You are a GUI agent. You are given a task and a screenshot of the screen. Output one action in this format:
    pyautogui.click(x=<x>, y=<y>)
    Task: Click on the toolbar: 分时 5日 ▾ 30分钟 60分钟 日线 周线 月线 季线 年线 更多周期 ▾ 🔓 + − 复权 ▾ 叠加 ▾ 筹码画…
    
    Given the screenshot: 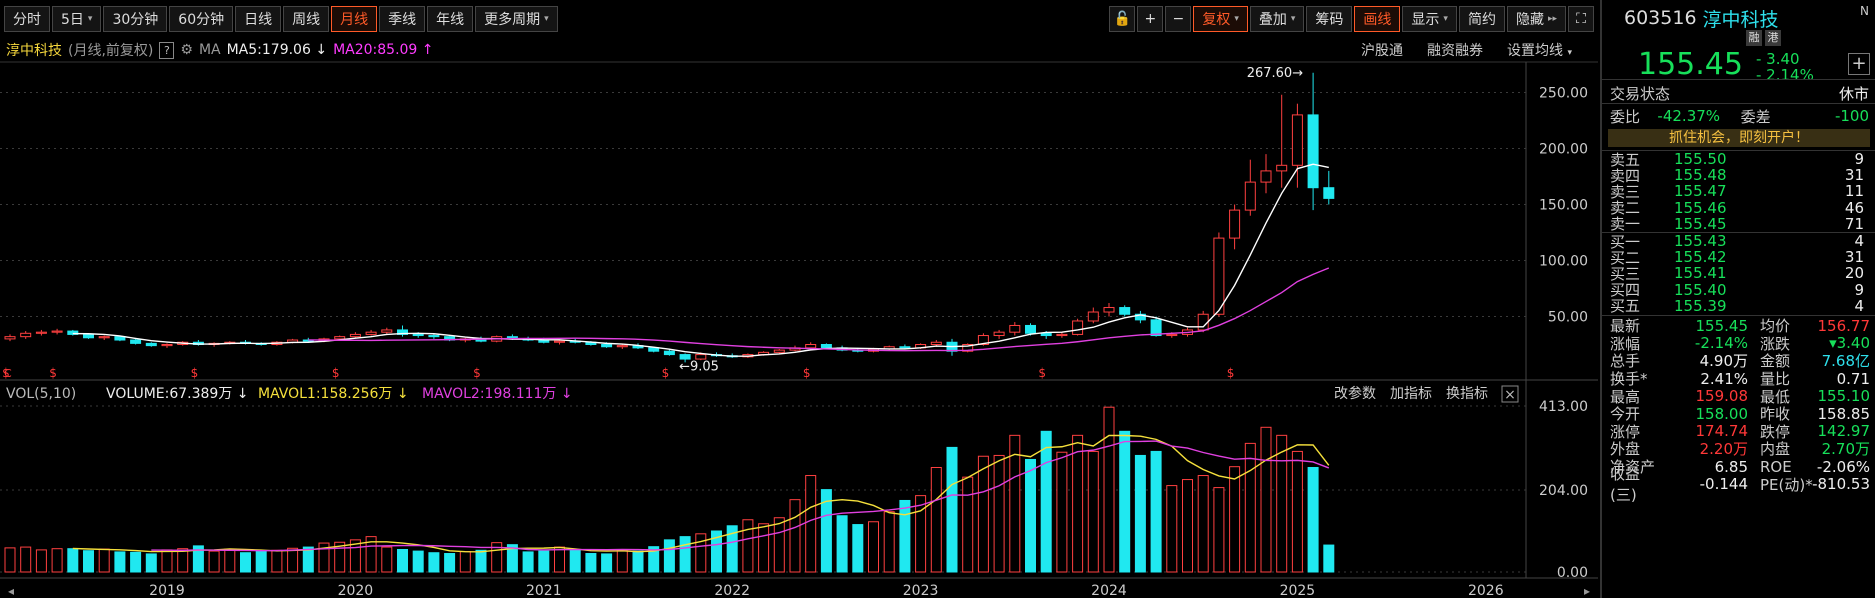 What is the action you would take?
    pyautogui.click(x=799, y=19)
    